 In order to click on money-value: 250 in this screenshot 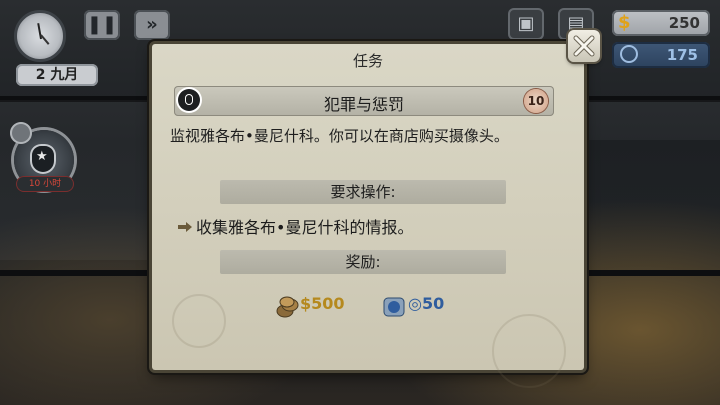, I will do `click(684, 23)`.